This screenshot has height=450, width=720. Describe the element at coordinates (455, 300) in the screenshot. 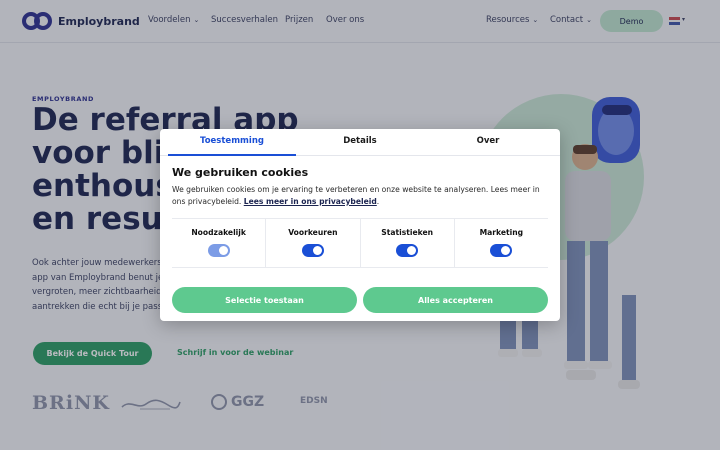

I see `accept-all-button: Alles accepteren` at that location.